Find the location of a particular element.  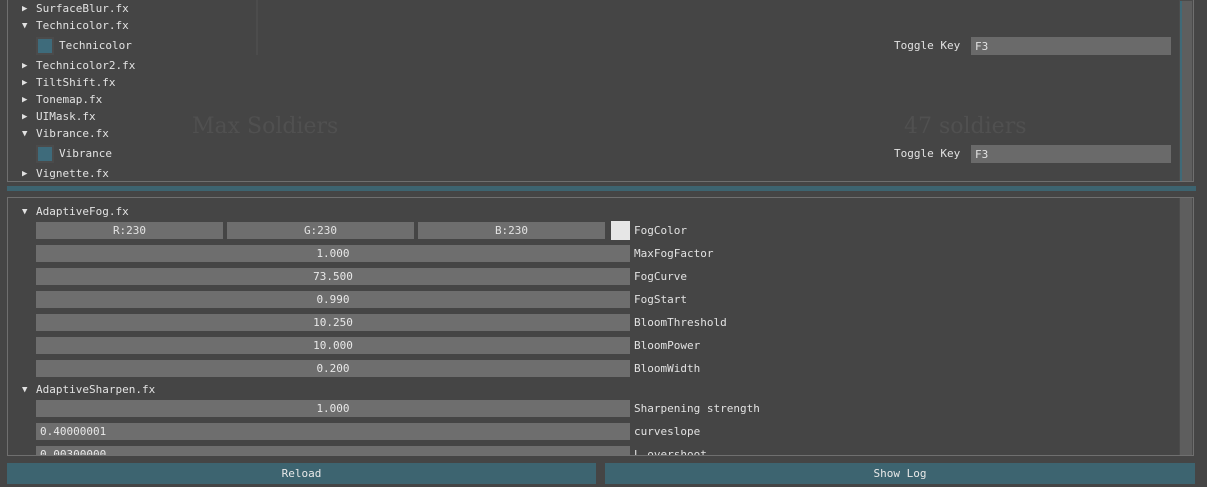

effect-toggle-row-vibrance: Vibrance Toggle Key is located at coordinates (593, 154).